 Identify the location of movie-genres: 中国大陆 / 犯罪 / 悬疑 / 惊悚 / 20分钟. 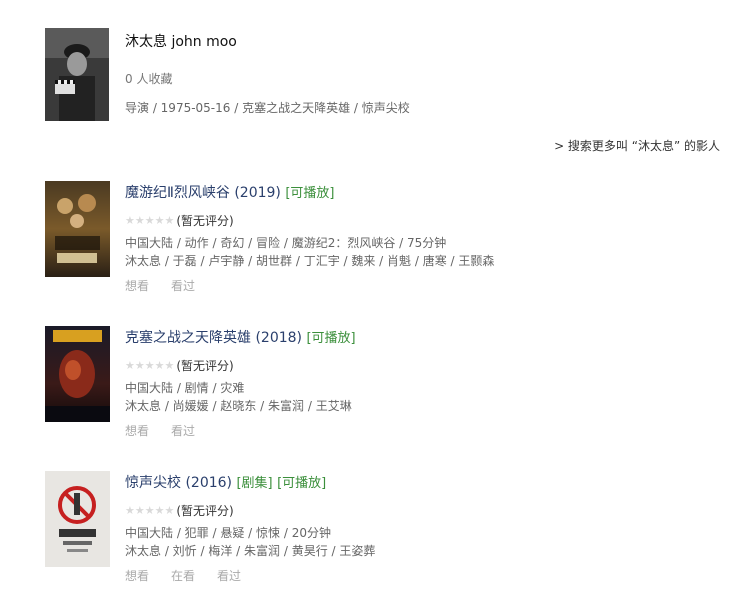
(228, 533).